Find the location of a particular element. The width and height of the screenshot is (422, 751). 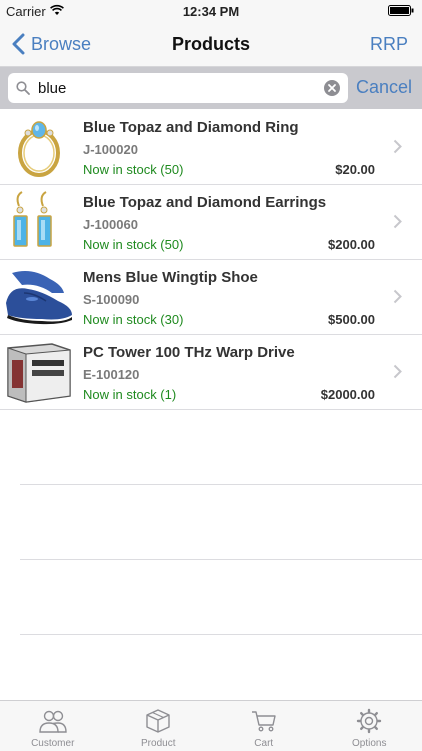

shoe-thumbnail is located at coordinates (39, 297).